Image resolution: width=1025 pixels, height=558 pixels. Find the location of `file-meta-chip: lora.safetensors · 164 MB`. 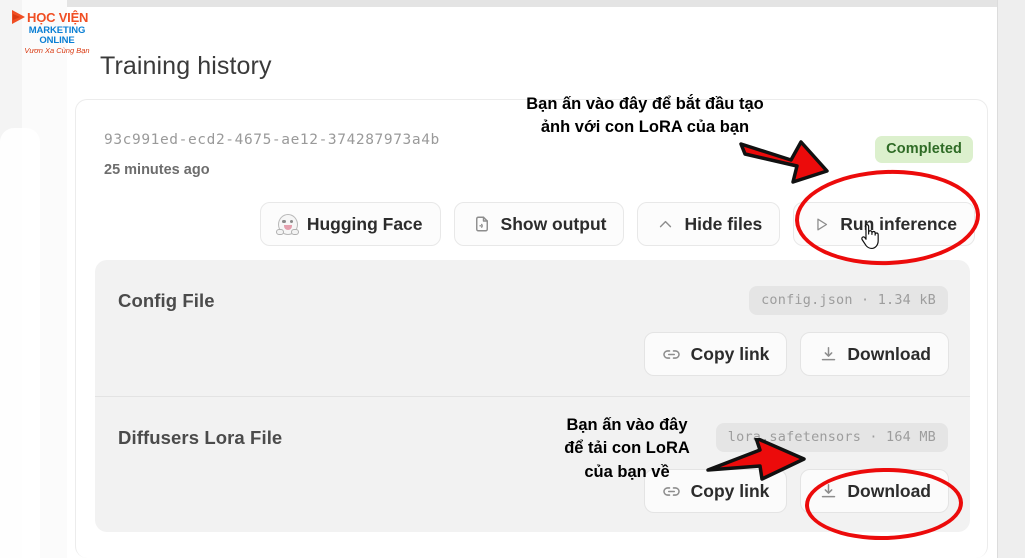

file-meta-chip: lora.safetensors · 164 MB is located at coordinates (831, 437).